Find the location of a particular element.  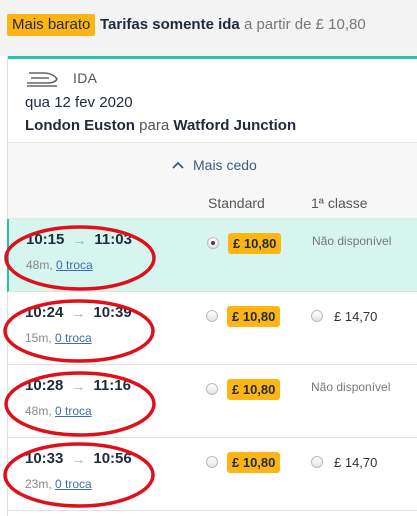

departure-time: 10:15 is located at coordinates (45, 239).